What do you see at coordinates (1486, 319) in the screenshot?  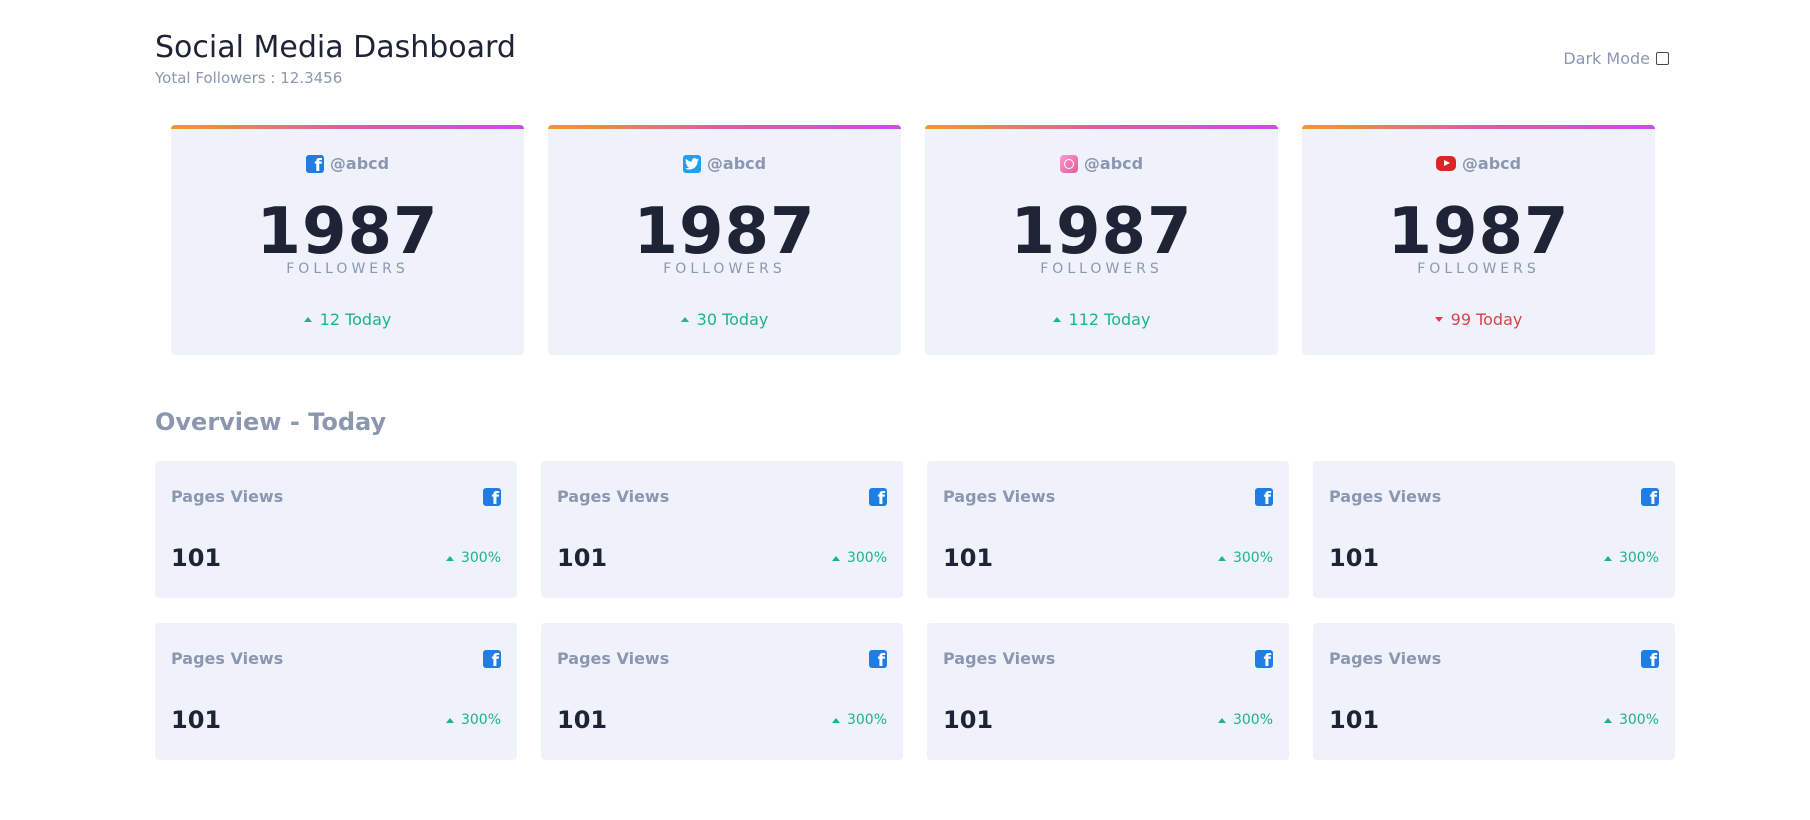 I see `delta-text: 99 Today` at bounding box center [1486, 319].